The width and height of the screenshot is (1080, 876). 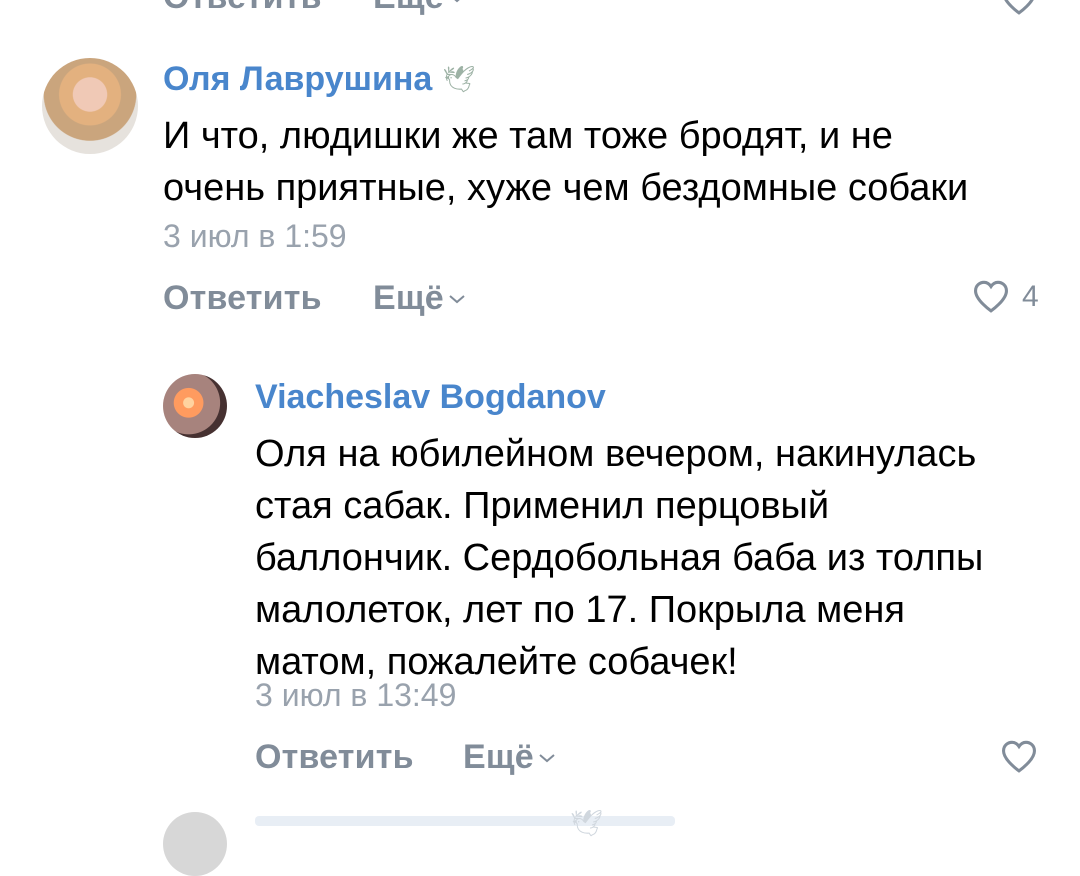 I want to click on prev-more-button: Ещё, so click(x=419, y=8).